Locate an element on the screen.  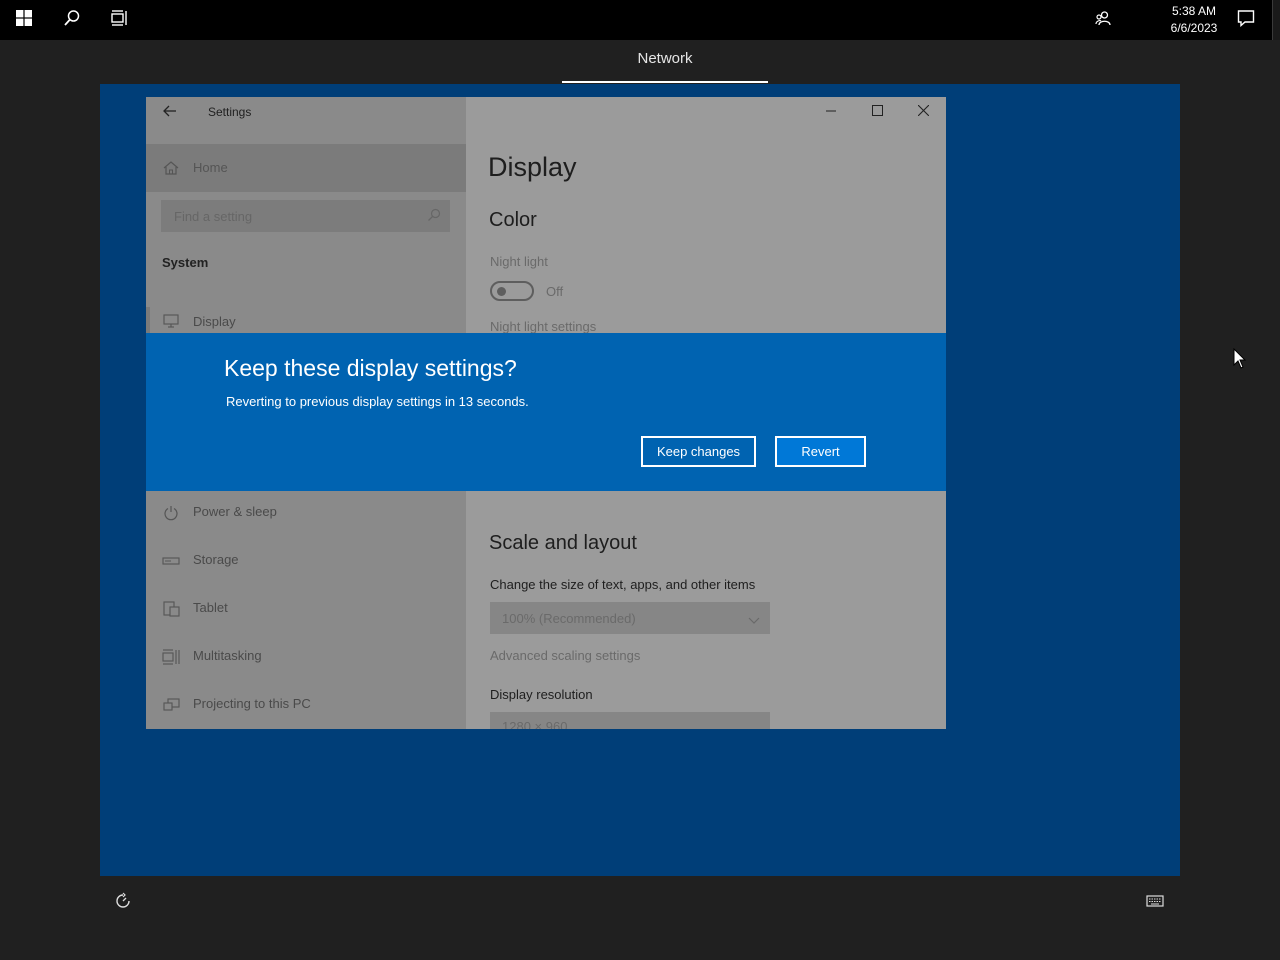
sidebar-item-storage: Storage is located at coordinates (306, 561).